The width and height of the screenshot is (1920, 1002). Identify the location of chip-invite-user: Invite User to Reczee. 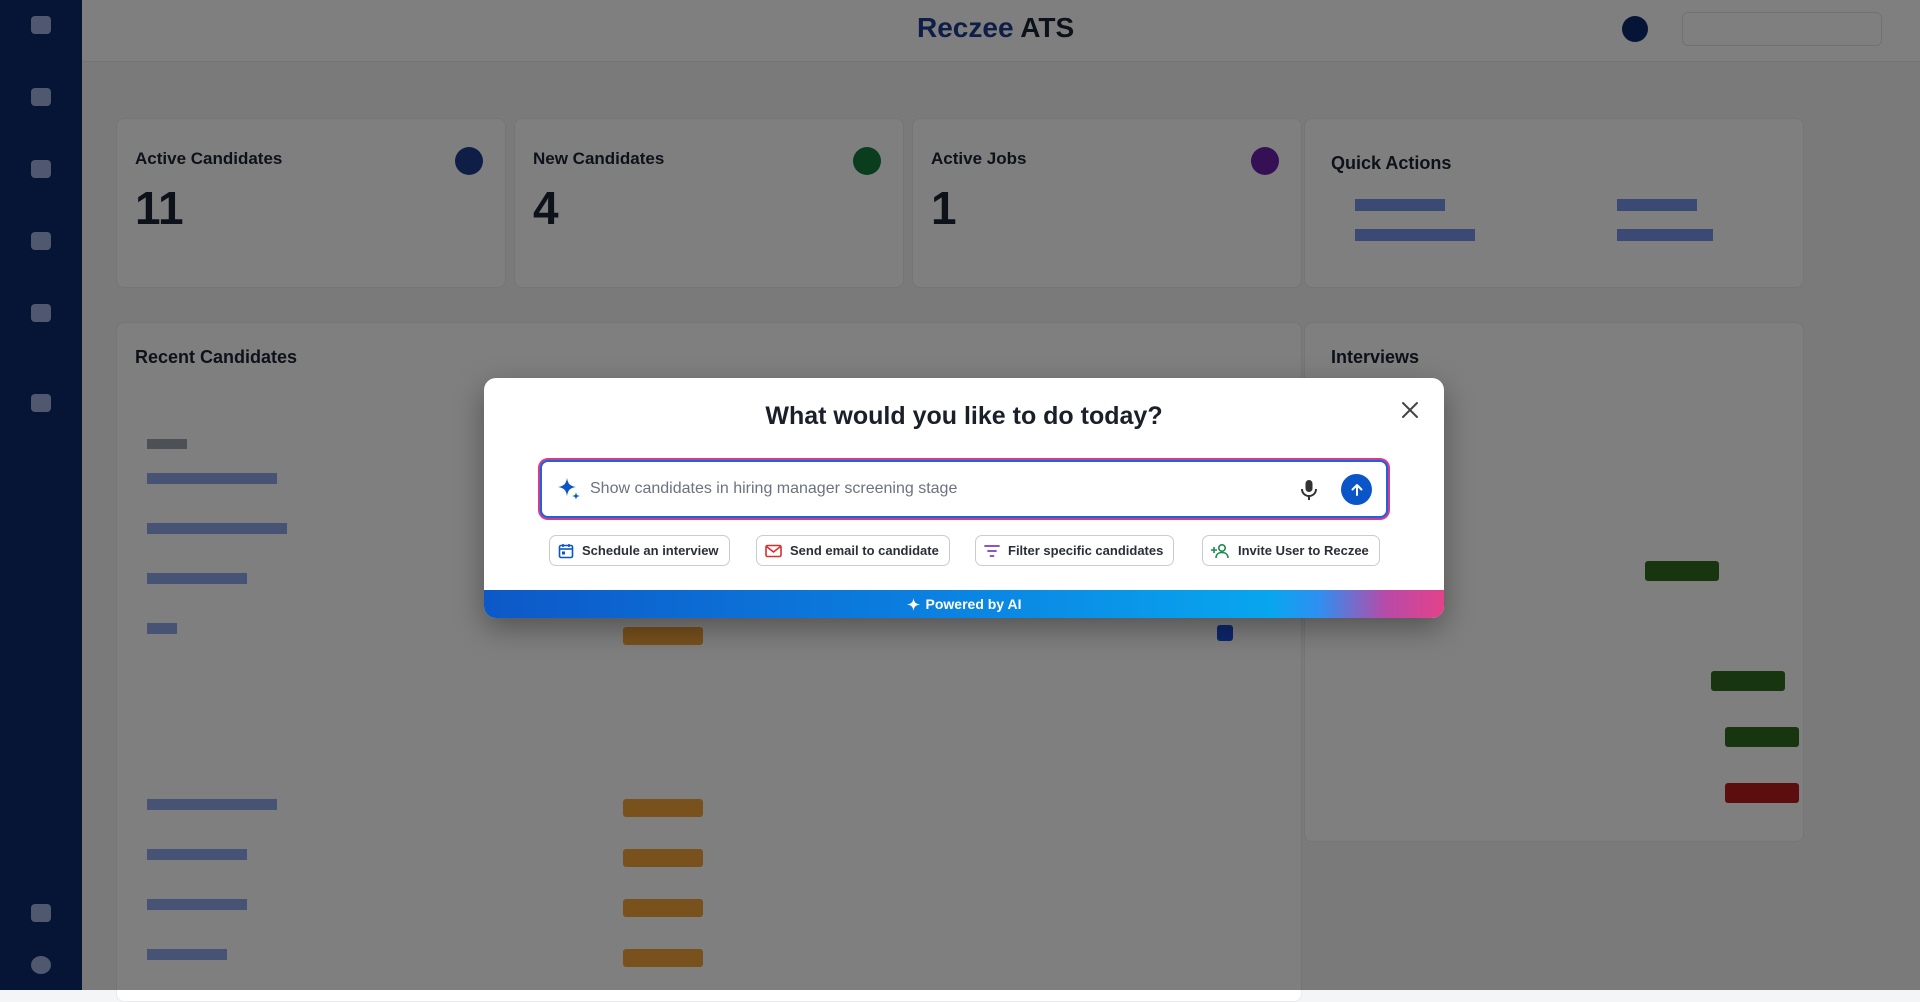
(1291, 550).